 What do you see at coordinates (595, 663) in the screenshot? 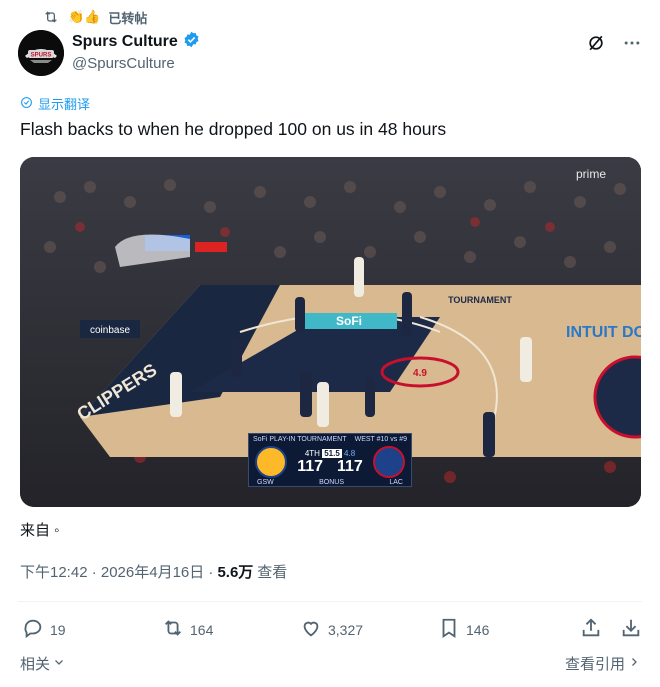
I see `view-quotes-label: 查看引用` at bounding box center [595, 663].